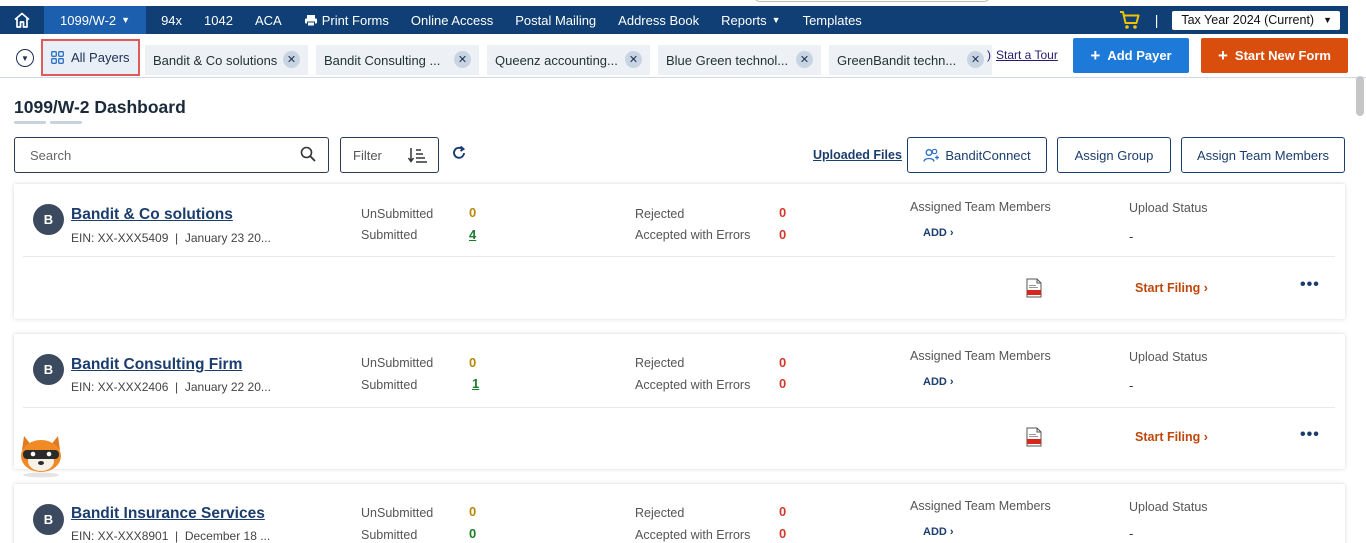 Image resolution: width=1366 pixels, height=543 pixels. I want to click on add-payer-button: + Add Payer, so click(1131, 55).